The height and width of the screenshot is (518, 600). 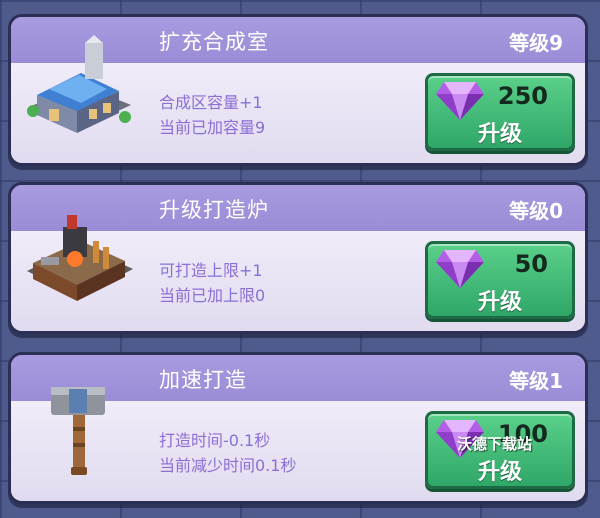 I want to click on card-title: 升级打造炉, so click(x=214, y=210).